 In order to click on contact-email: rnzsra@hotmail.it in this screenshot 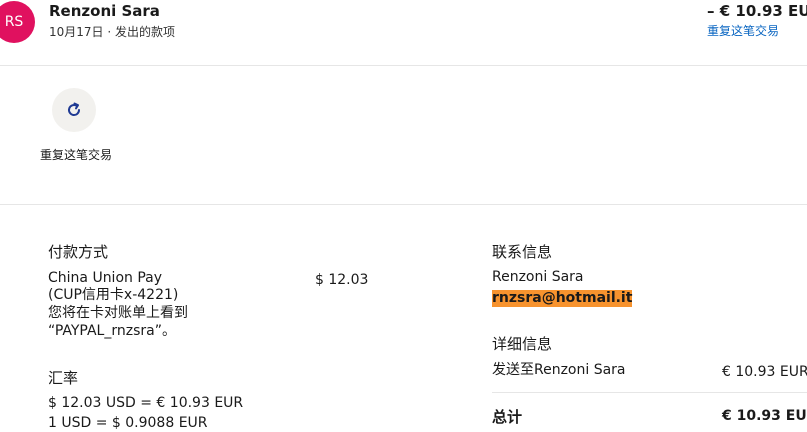, I will do `click(562, 298)`.